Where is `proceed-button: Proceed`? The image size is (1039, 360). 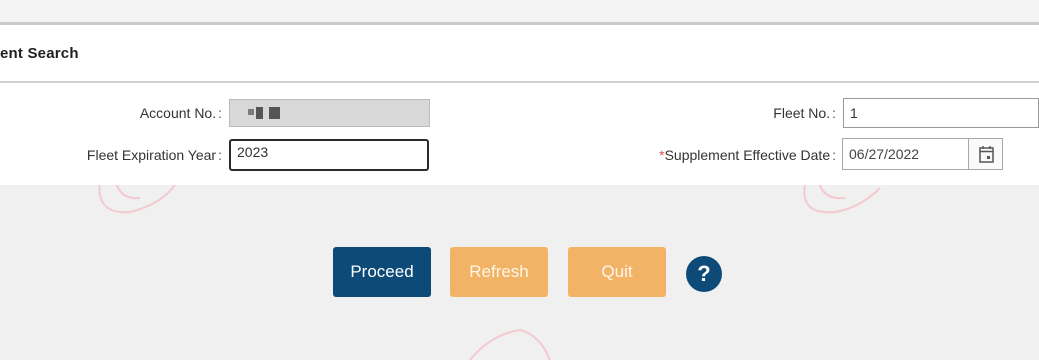 proceed-button: Proceed is located at coordinates (382, 272).